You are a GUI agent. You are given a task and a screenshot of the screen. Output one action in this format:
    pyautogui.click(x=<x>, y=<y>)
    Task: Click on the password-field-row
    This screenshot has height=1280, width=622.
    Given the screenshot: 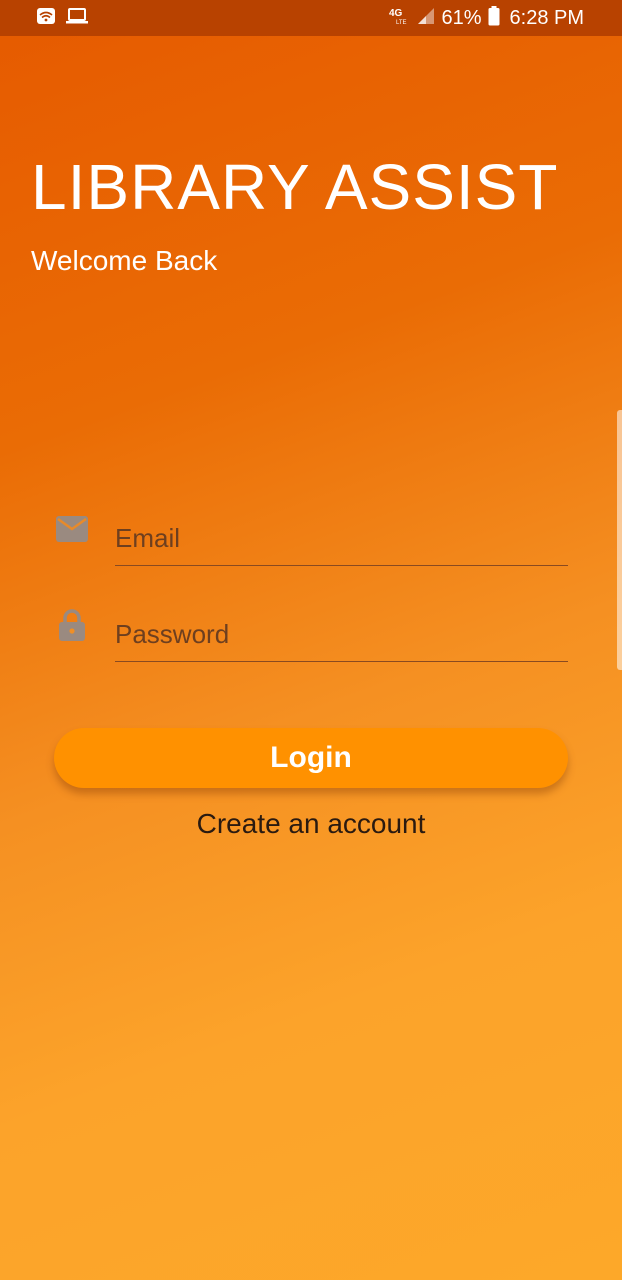 What is the action you would take?
    pyautogui.click(x=311, y=632)
    